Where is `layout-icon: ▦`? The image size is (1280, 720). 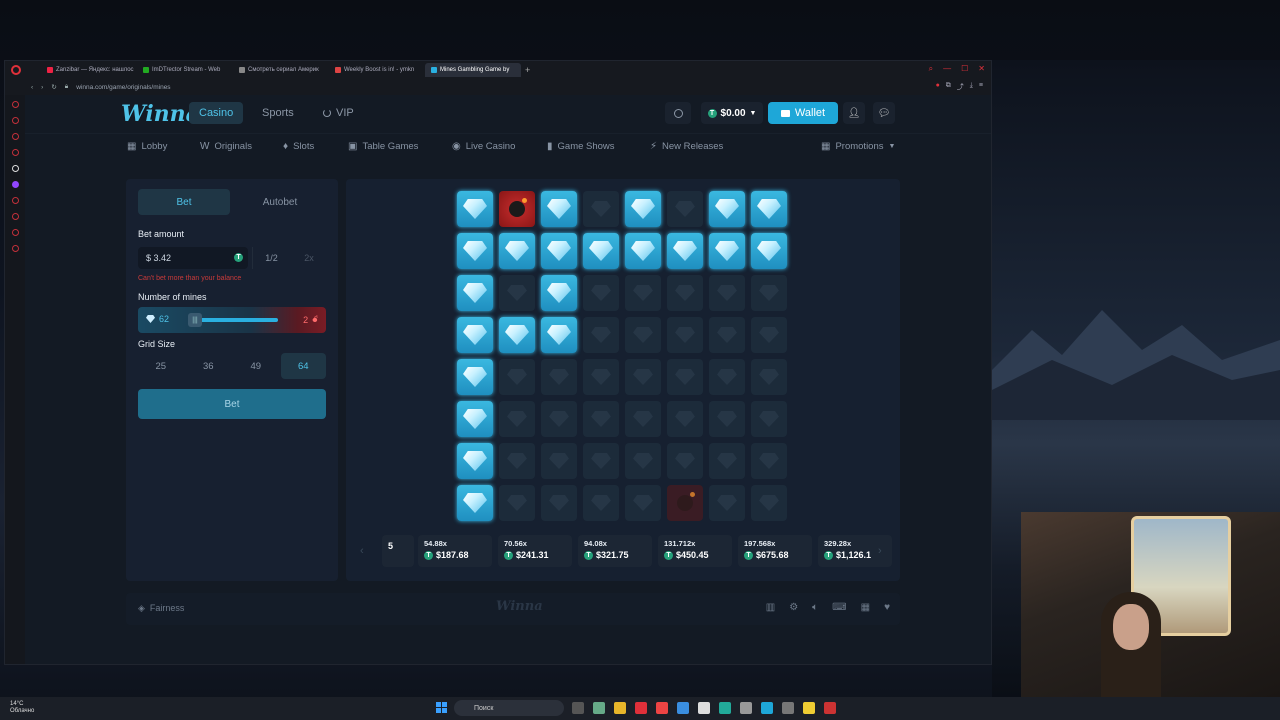
layout-icon: ▦ is located at coordinates (865, 607).